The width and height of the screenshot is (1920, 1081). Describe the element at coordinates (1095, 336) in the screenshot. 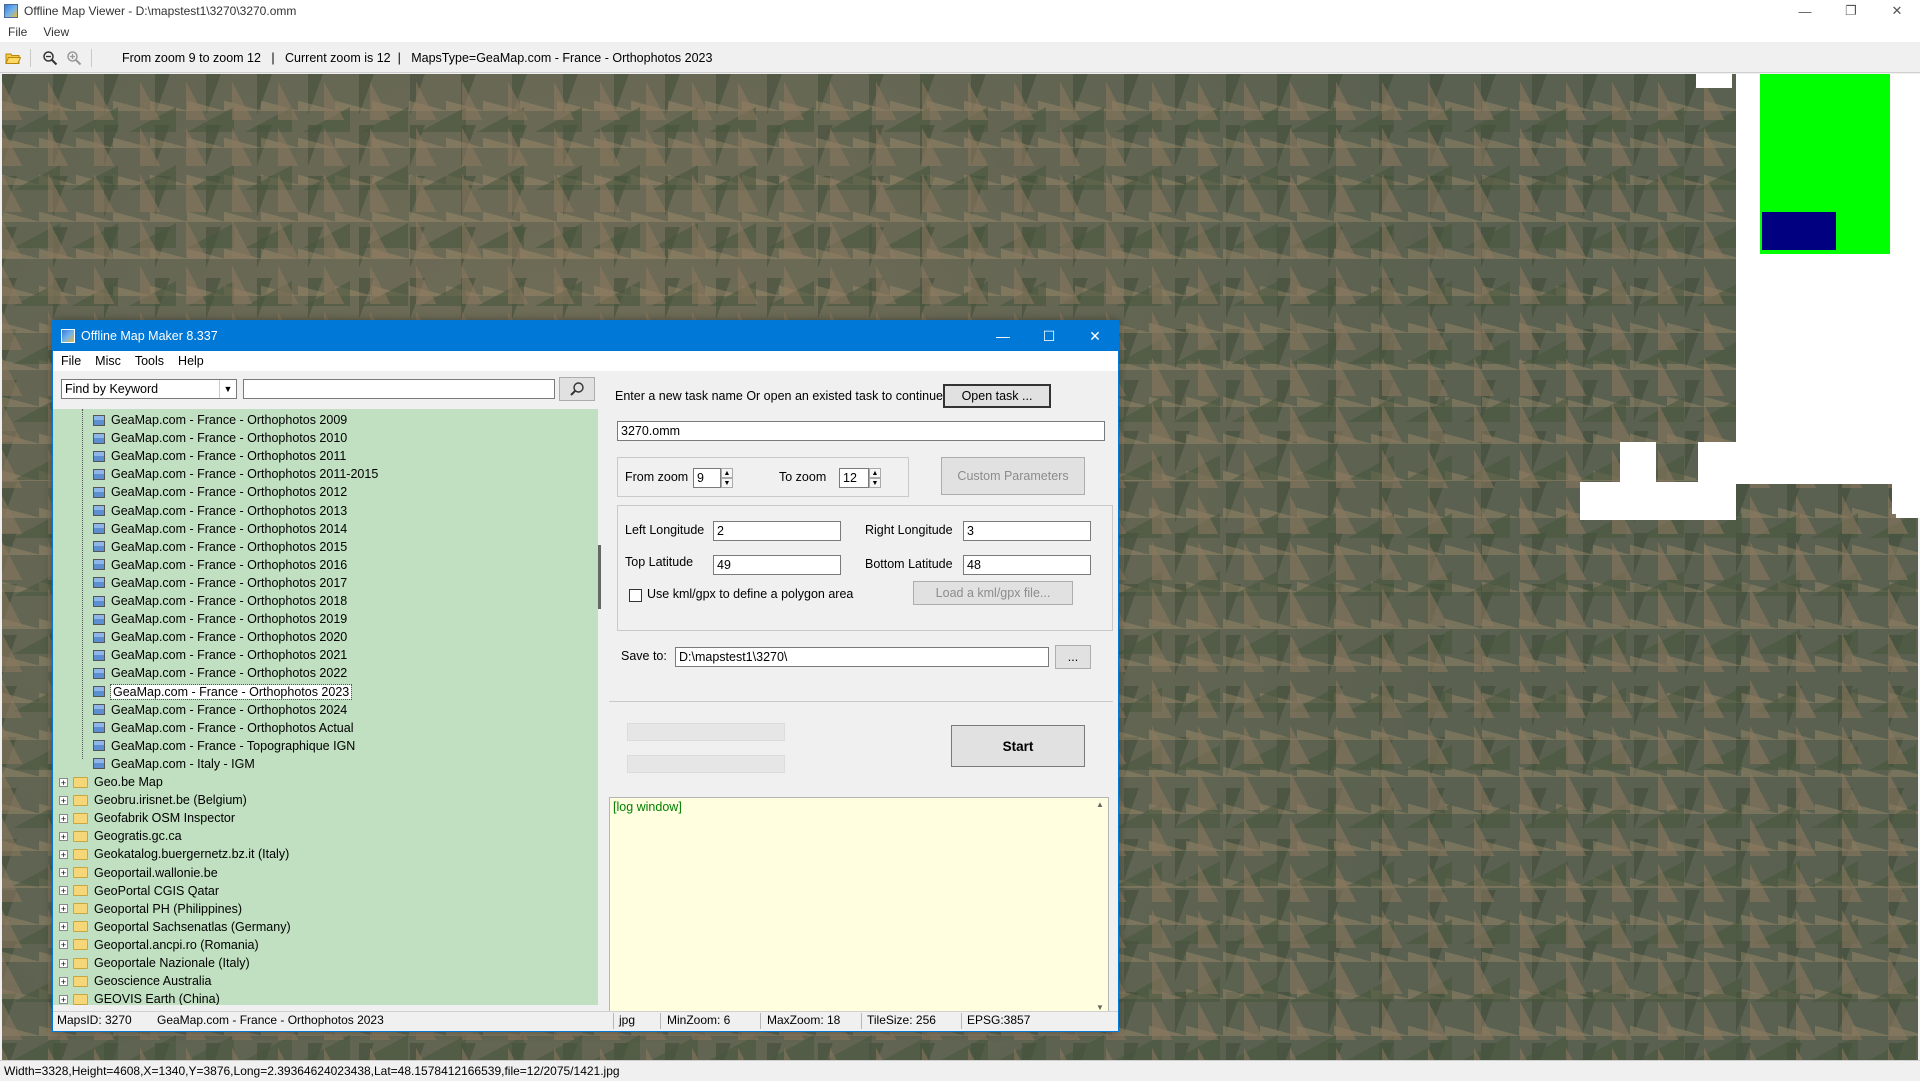

I see `dialog-close-button: ✕` at that location.